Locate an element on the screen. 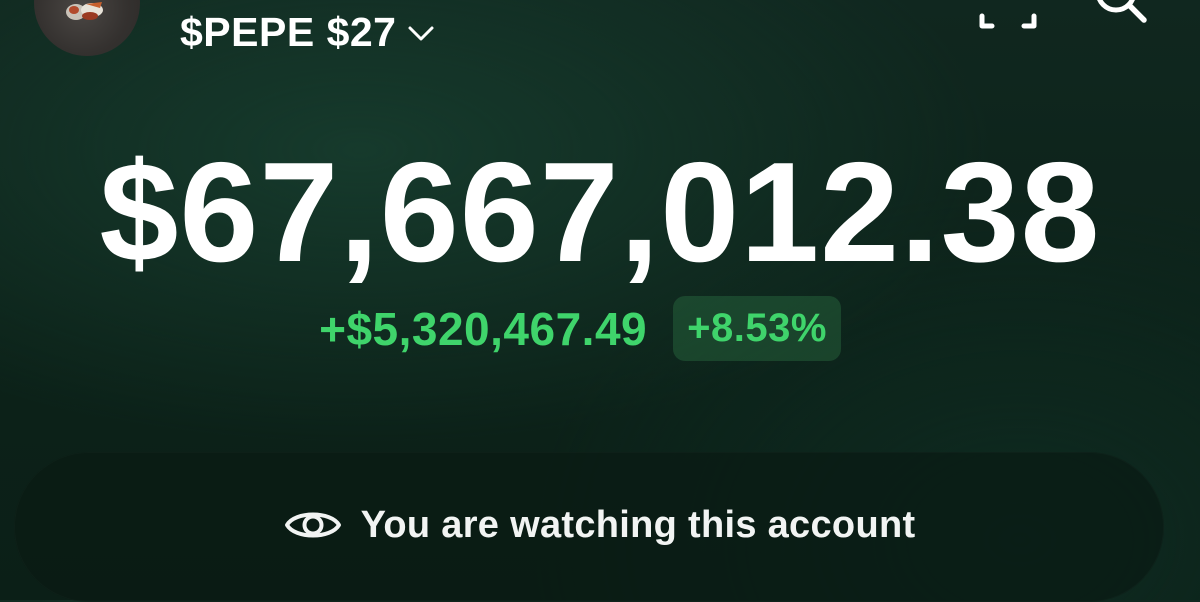 The width and height of the screenshot is (1200, 602). balance-change-row: +$5,320,467.49 +8.53% is located at coordinates (600, 328).